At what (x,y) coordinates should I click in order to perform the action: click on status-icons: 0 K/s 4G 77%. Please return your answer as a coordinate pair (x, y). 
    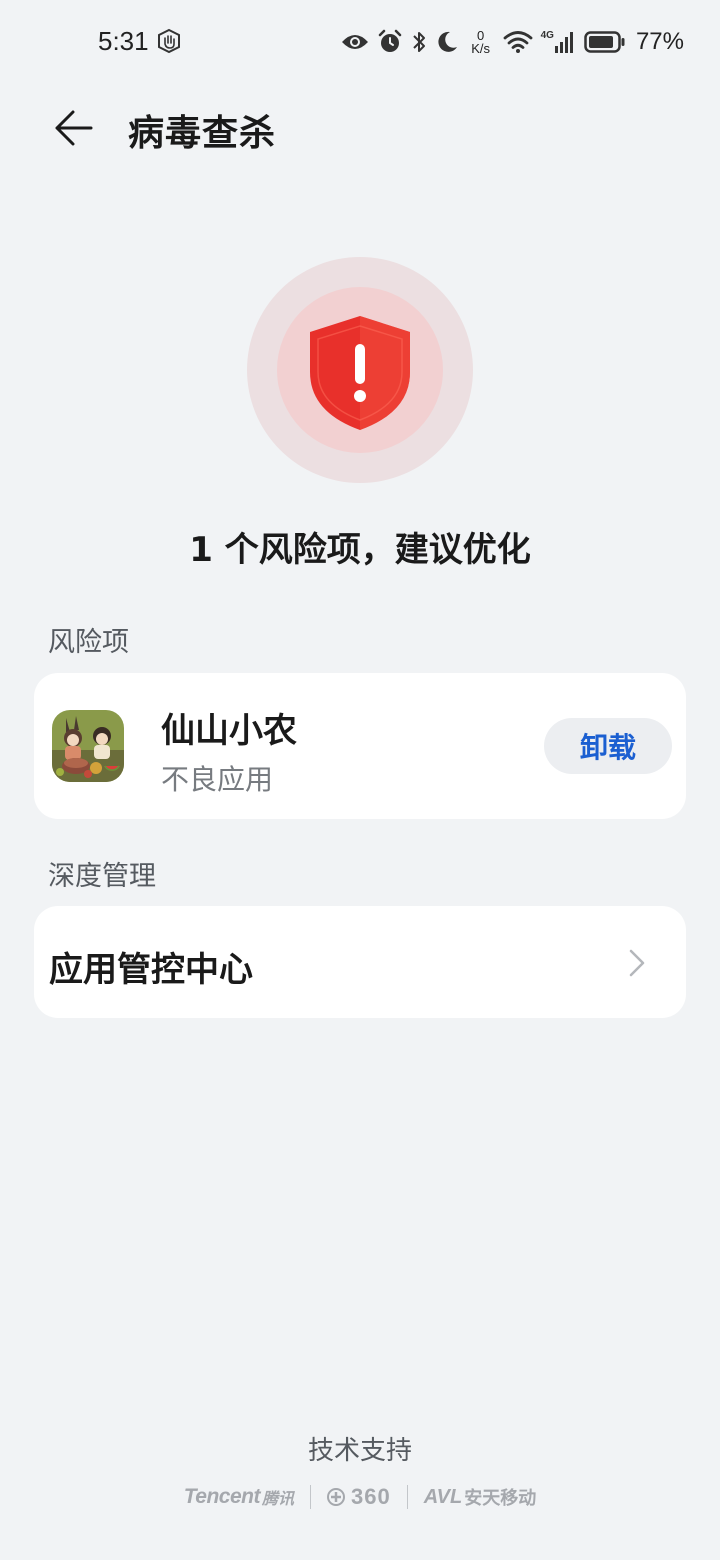
    Looking at the image, I should click on (512, 42).